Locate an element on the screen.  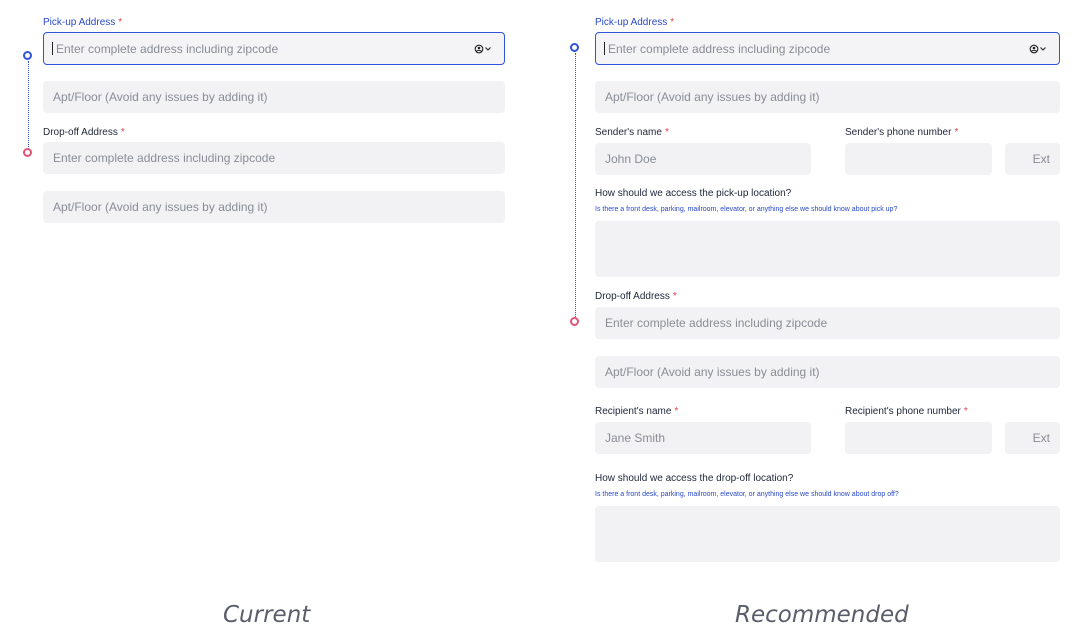
dropoff-address-label: Drop-off Address * is located at coordinates (636, 296).